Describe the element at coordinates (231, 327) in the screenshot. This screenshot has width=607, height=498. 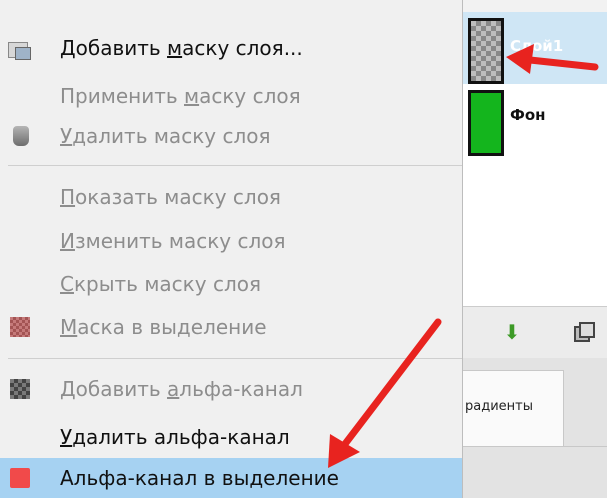
I see `menu-item-mask-to-selection: Маска в выделение` at that location.